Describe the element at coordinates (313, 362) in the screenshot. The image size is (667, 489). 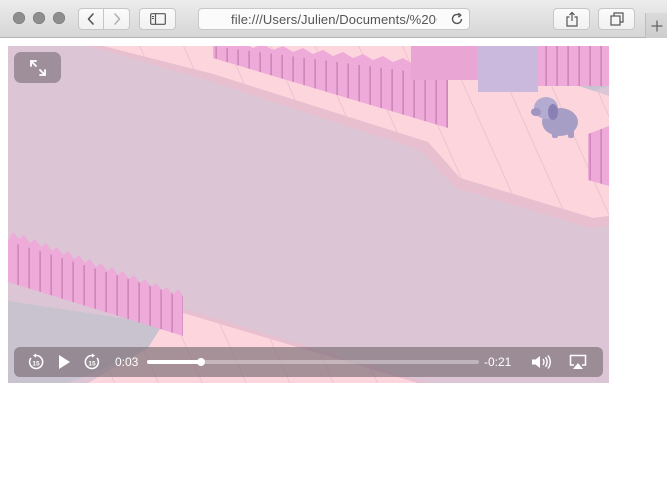
I see `progress-slider` at that location.